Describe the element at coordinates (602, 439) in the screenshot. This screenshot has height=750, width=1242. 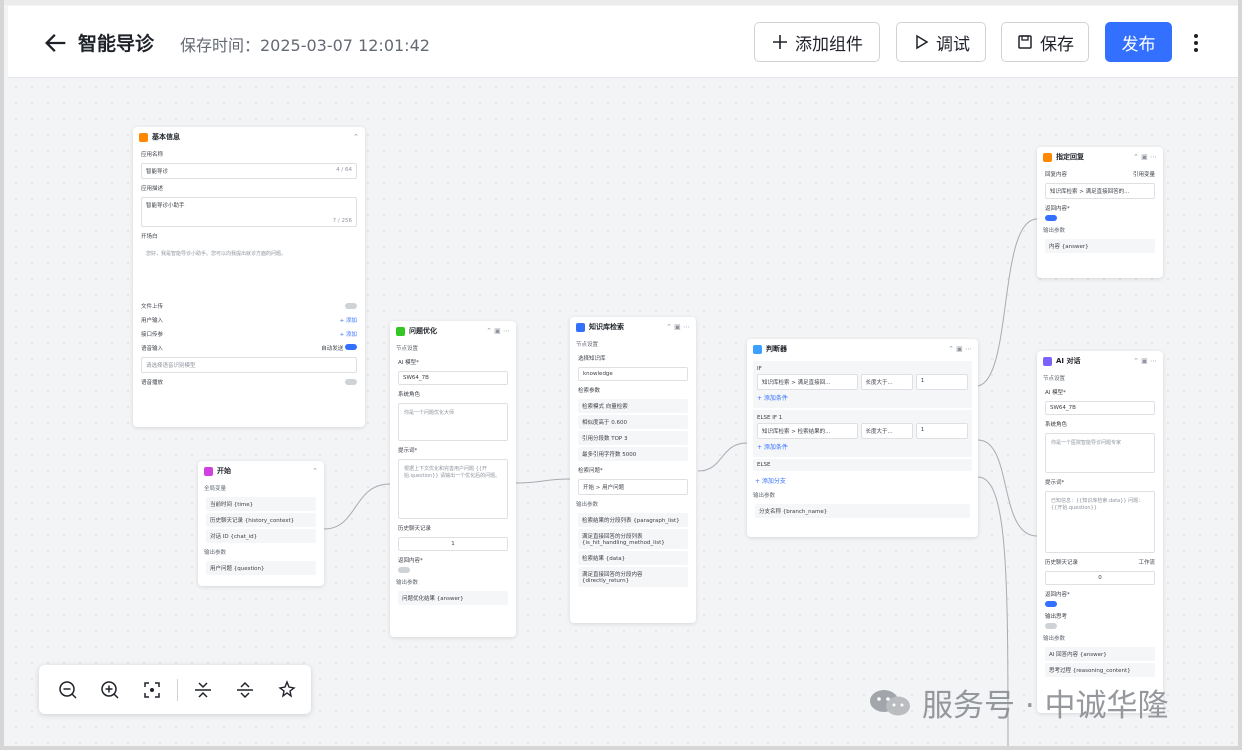
I see `param-key: 引用分段数 TOP` at that location.